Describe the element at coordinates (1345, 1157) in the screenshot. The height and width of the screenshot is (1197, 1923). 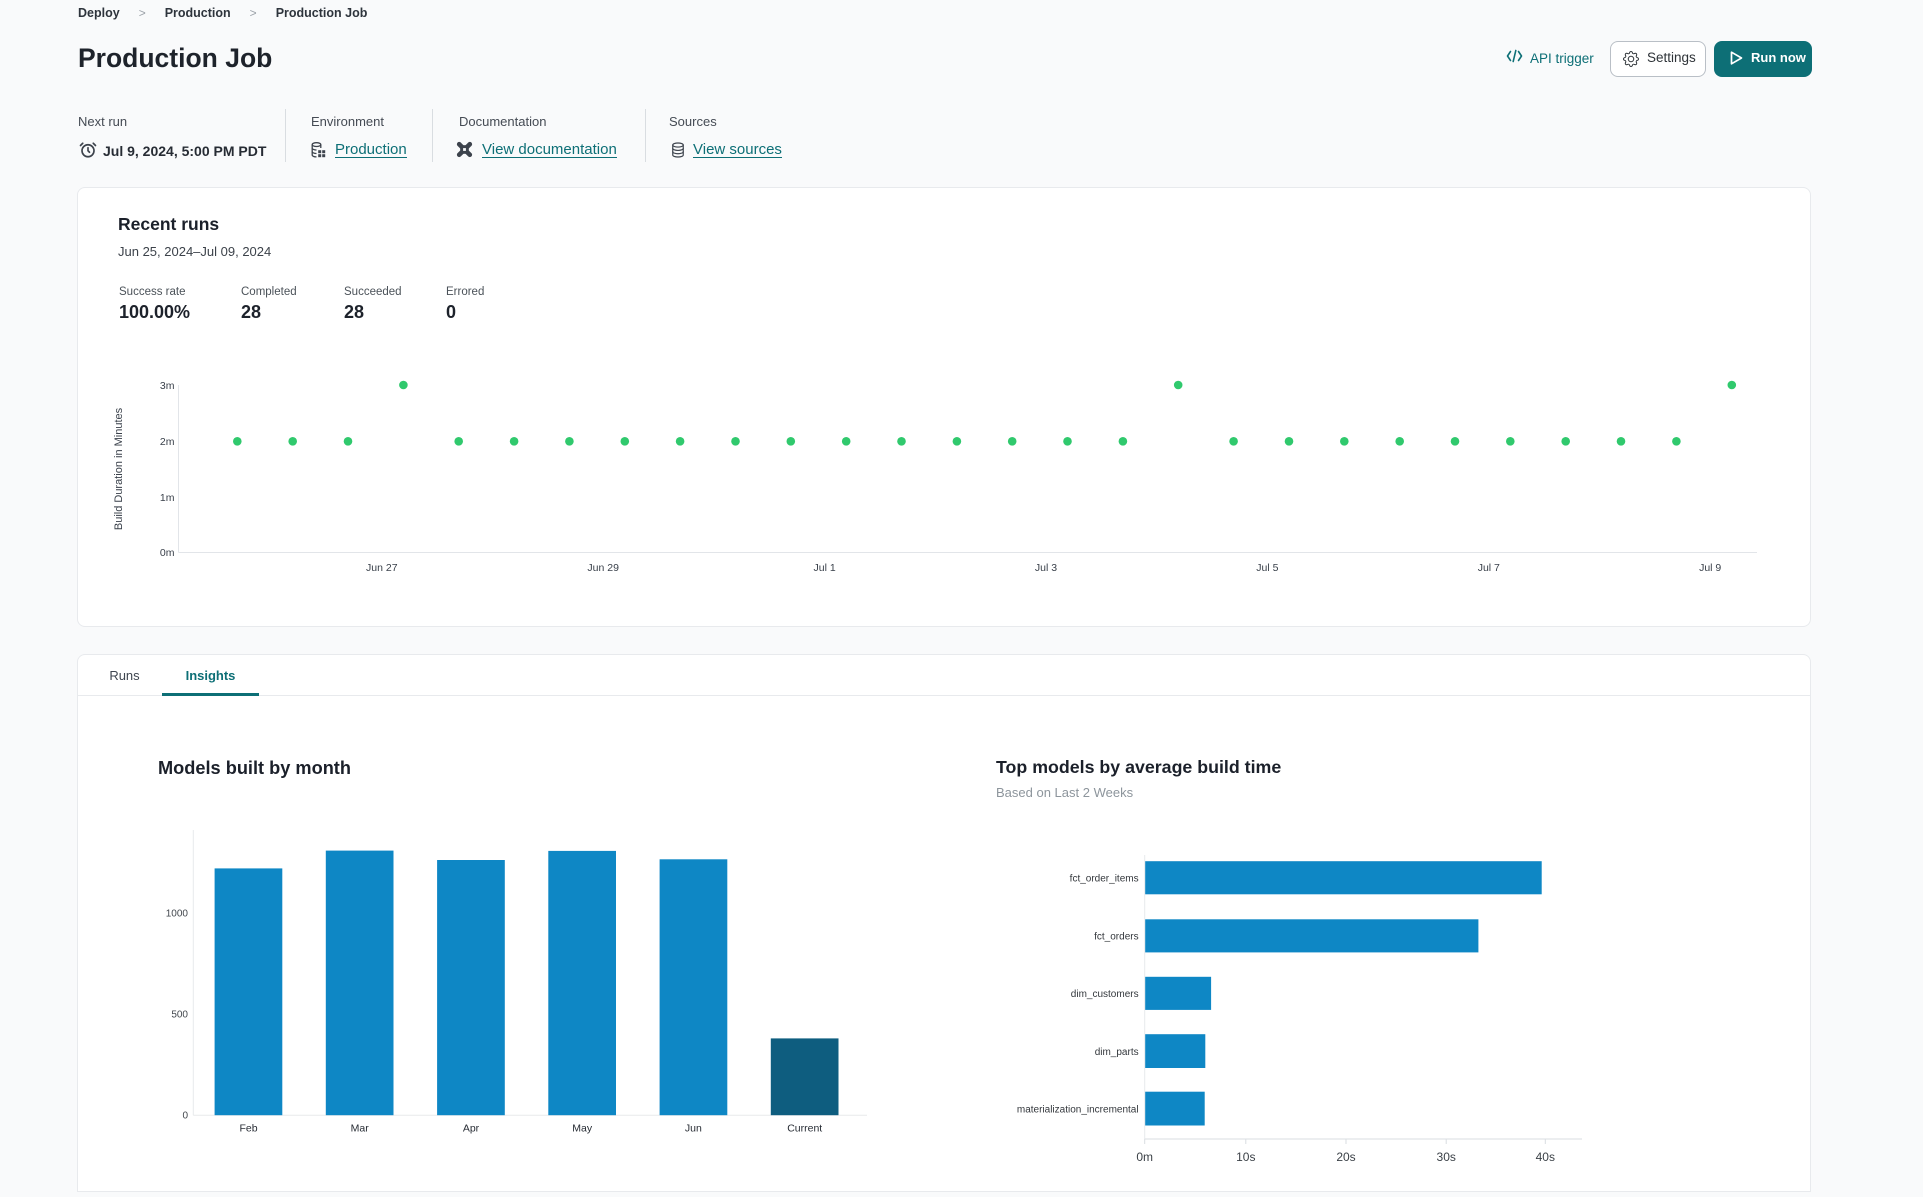
I see `svg-text: 20s` at that location.